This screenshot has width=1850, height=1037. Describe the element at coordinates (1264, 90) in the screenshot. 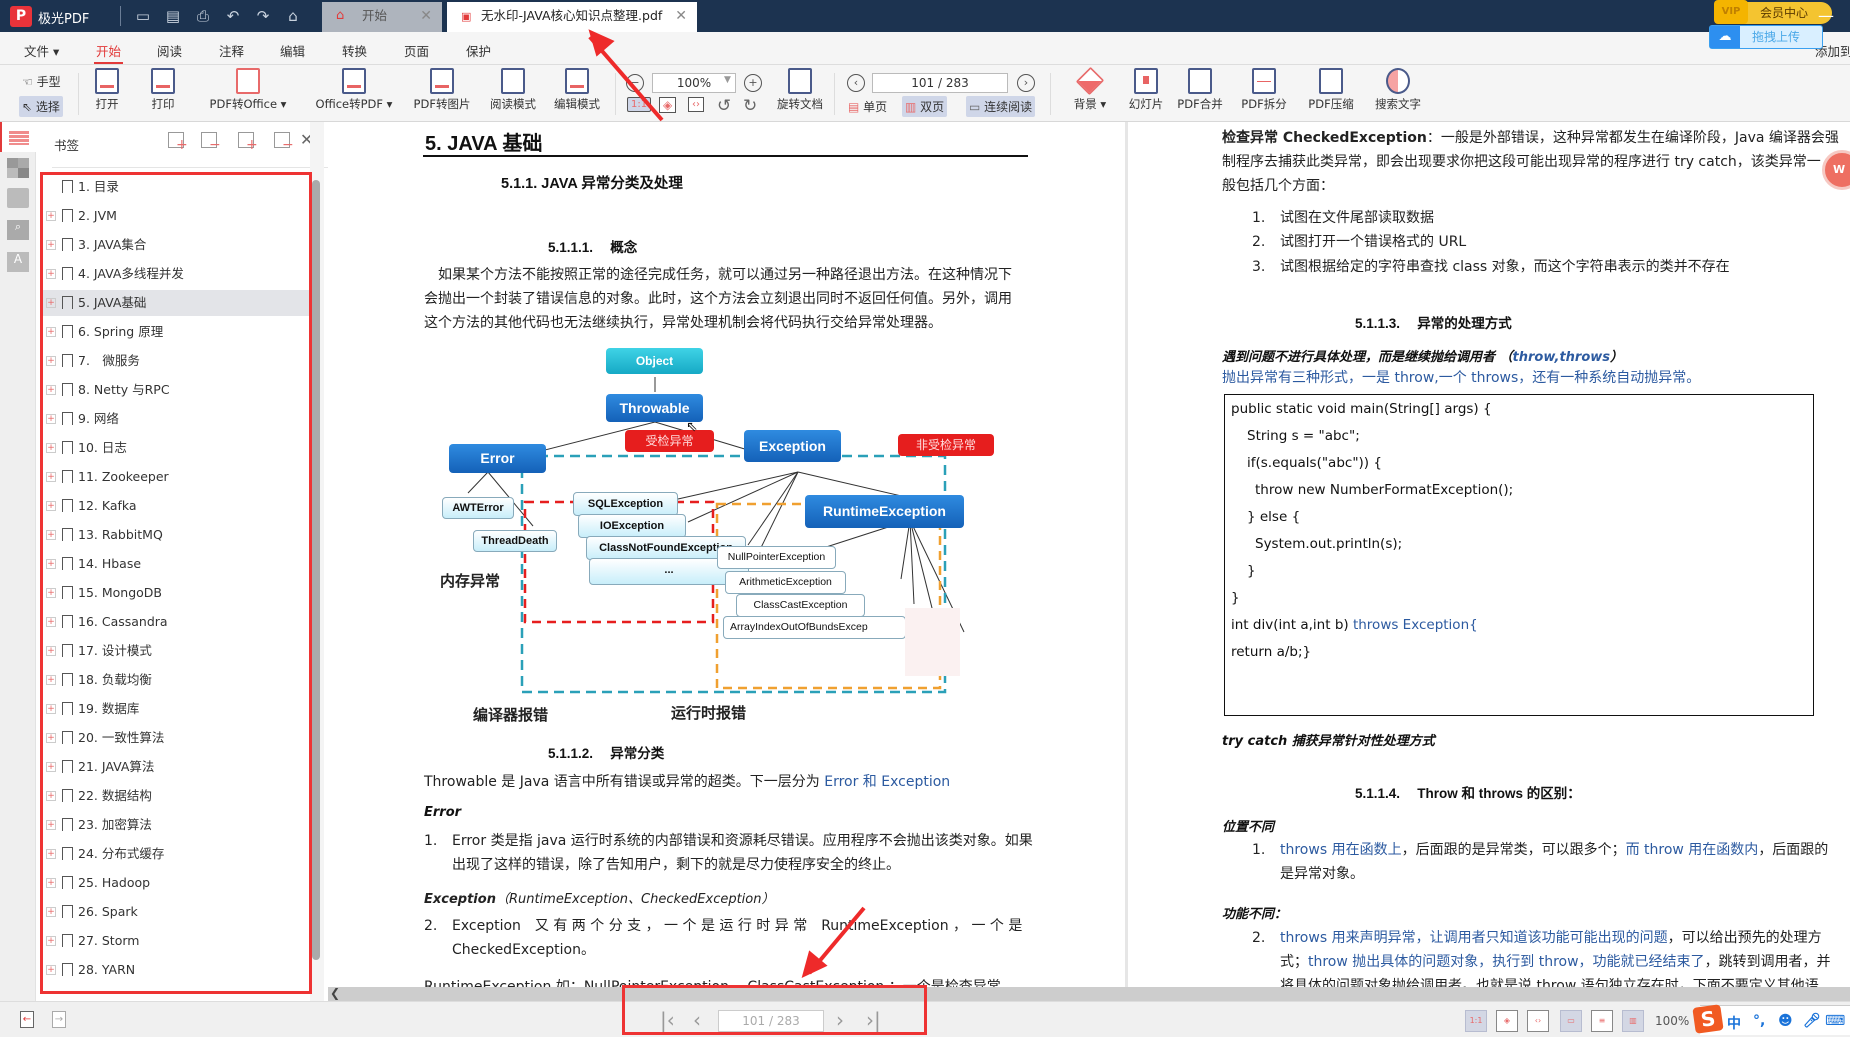

I see `pdf-split-button: PDF拆分` at that location.